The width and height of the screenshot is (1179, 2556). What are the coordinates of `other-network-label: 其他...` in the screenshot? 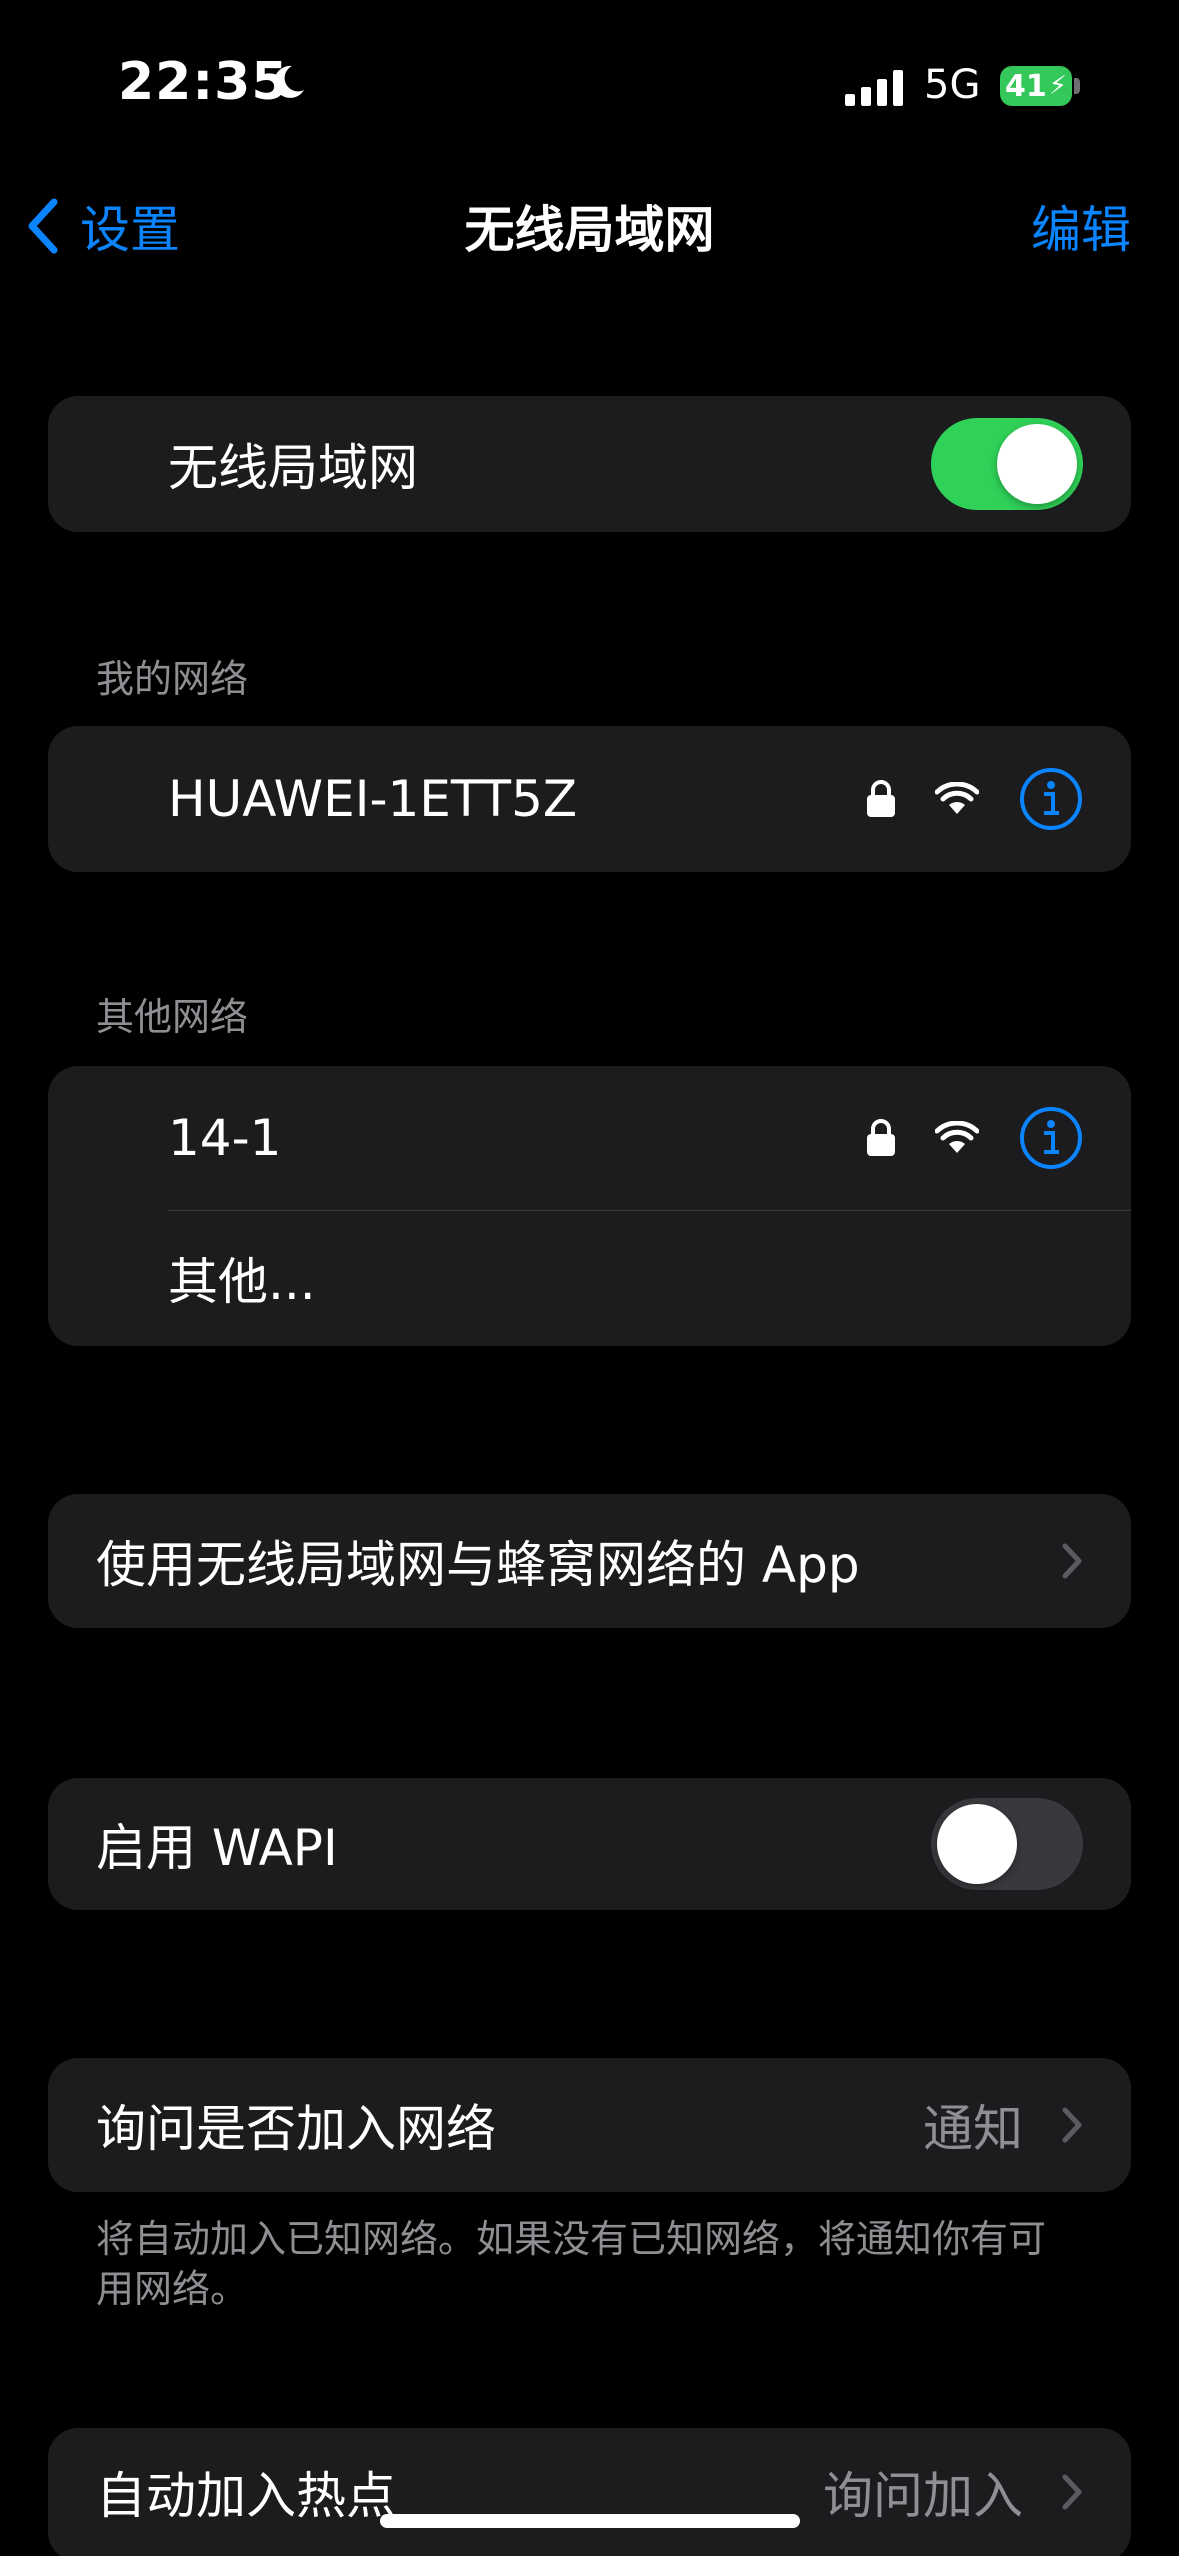 It's located at (242, 1282).